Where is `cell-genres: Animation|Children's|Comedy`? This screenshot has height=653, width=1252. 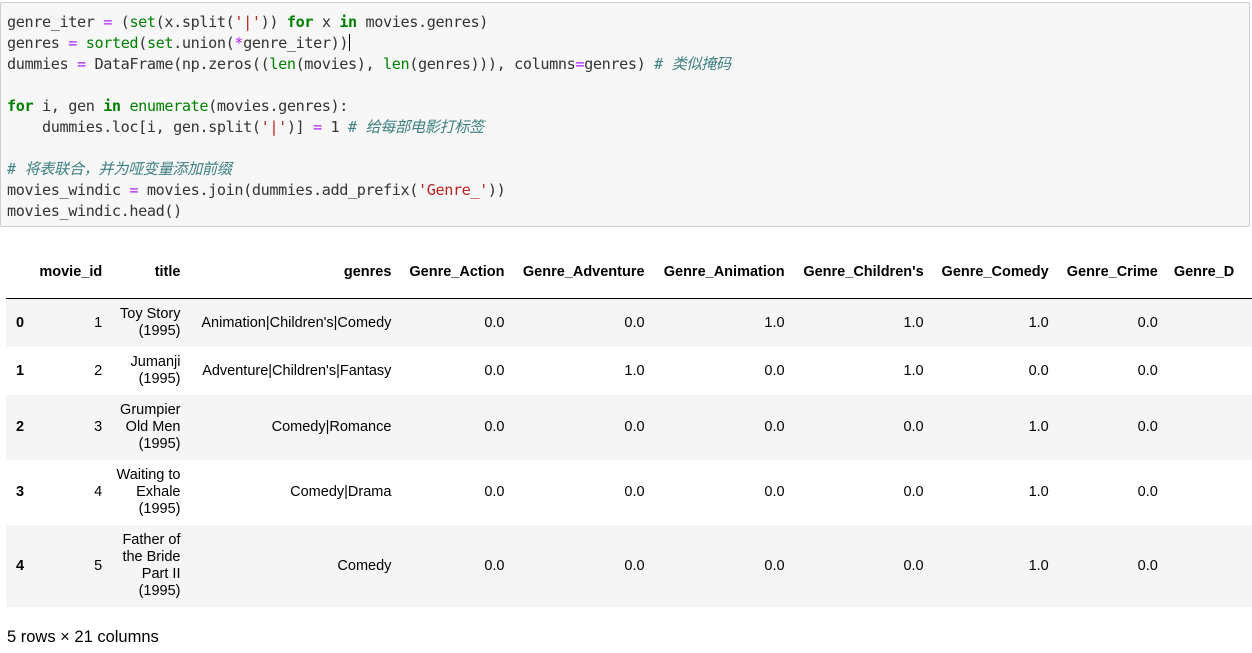
cell-genres: Animation|Children's|Comedy is located at coordinates (296, 322).